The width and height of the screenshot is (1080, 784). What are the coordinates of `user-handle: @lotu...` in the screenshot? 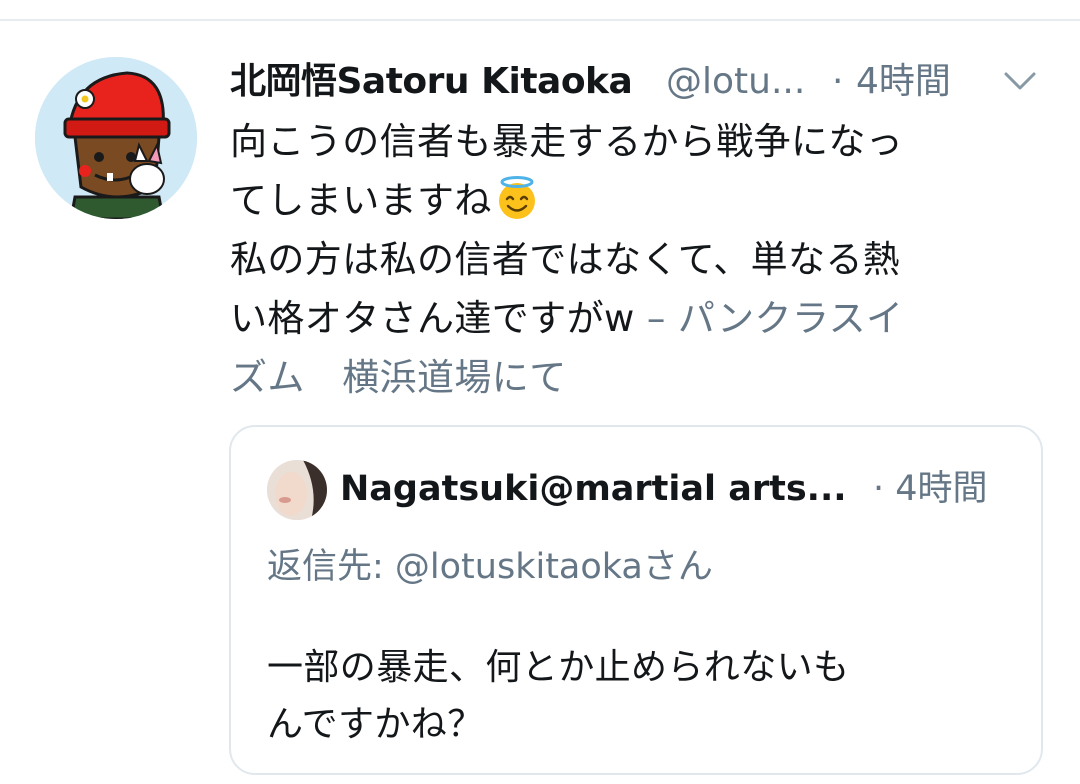 It's located at (735, 82).